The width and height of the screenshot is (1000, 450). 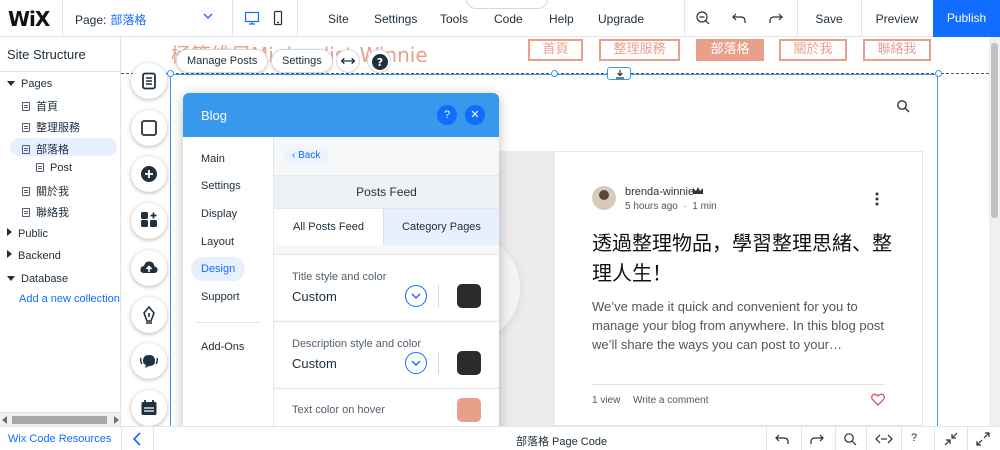 What do you see at coordinates (897, 50) in the screenshot?
I see `site-nav-contact: 聯絡我` at bounding box center [897, 50].